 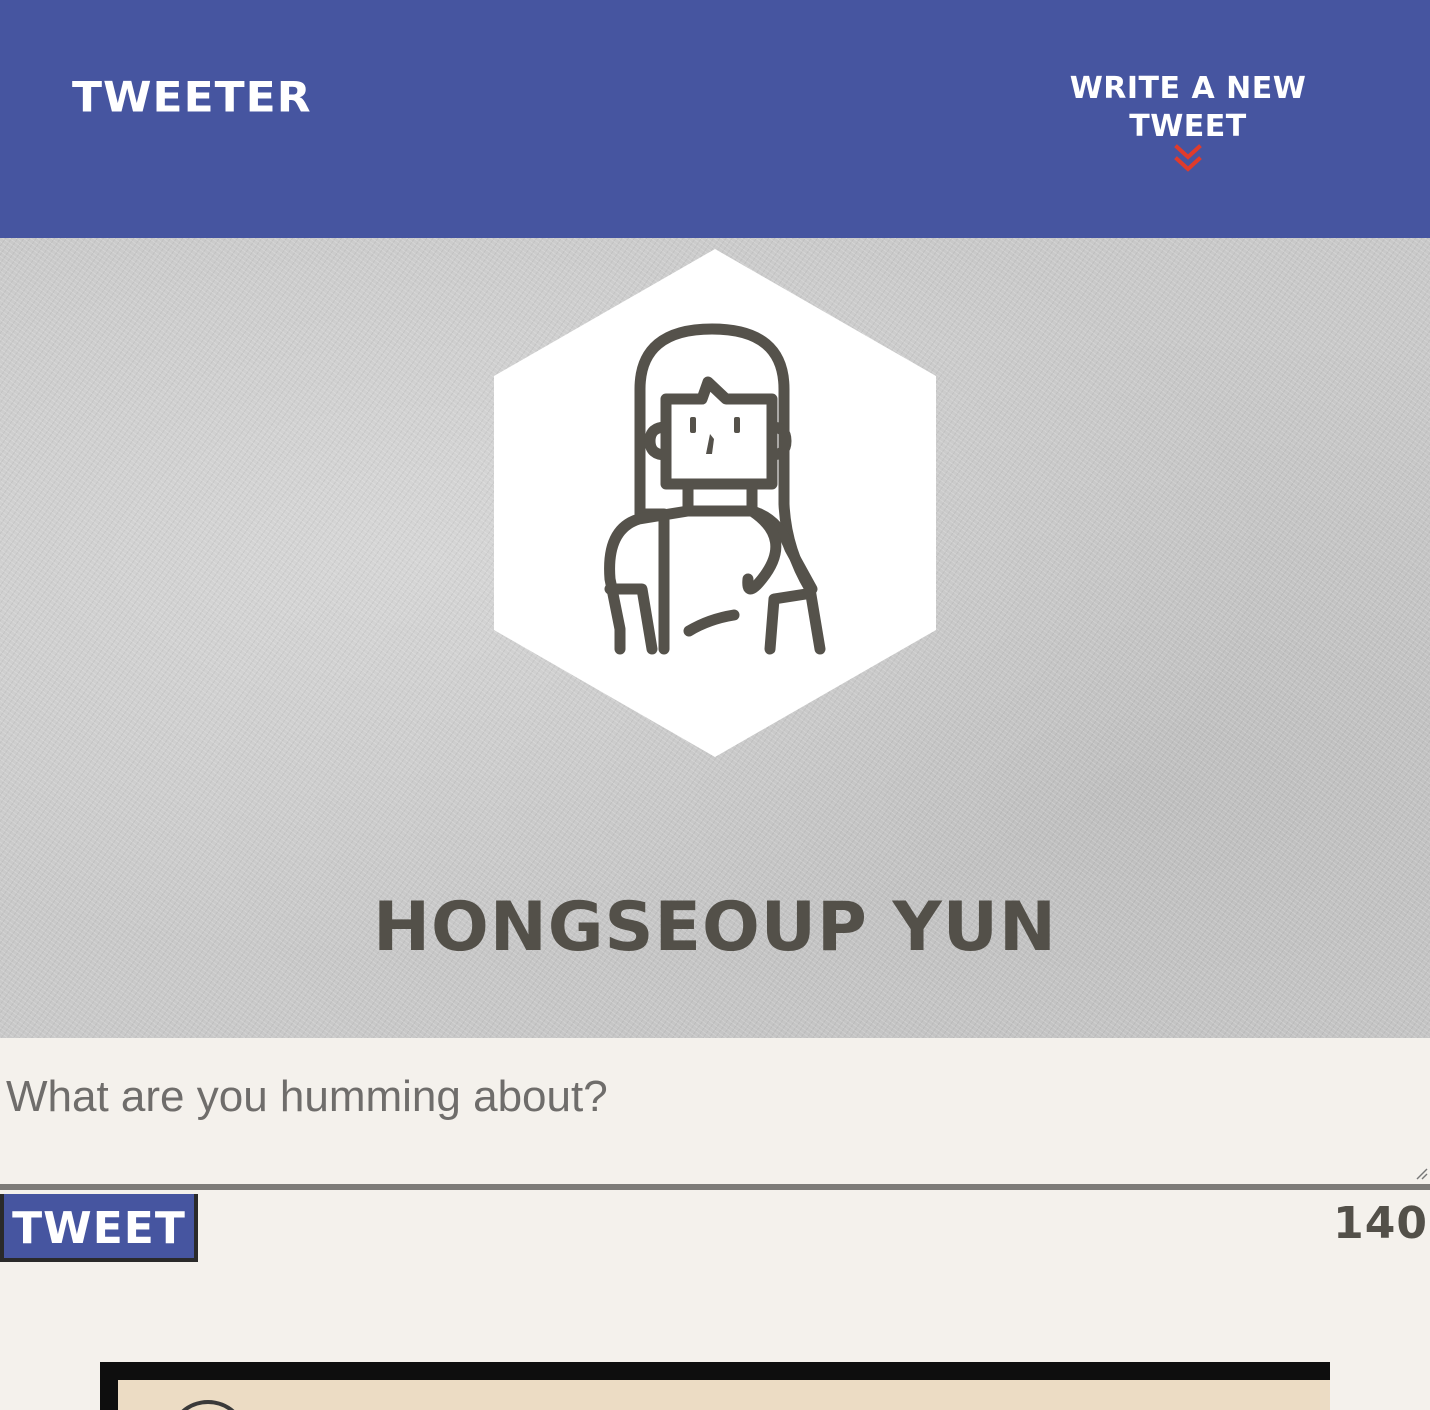 What do you see at coordinates (192, 97) in the screenshot?
I see `brand-logo: TWEETER` at bounding box center [192, 97].